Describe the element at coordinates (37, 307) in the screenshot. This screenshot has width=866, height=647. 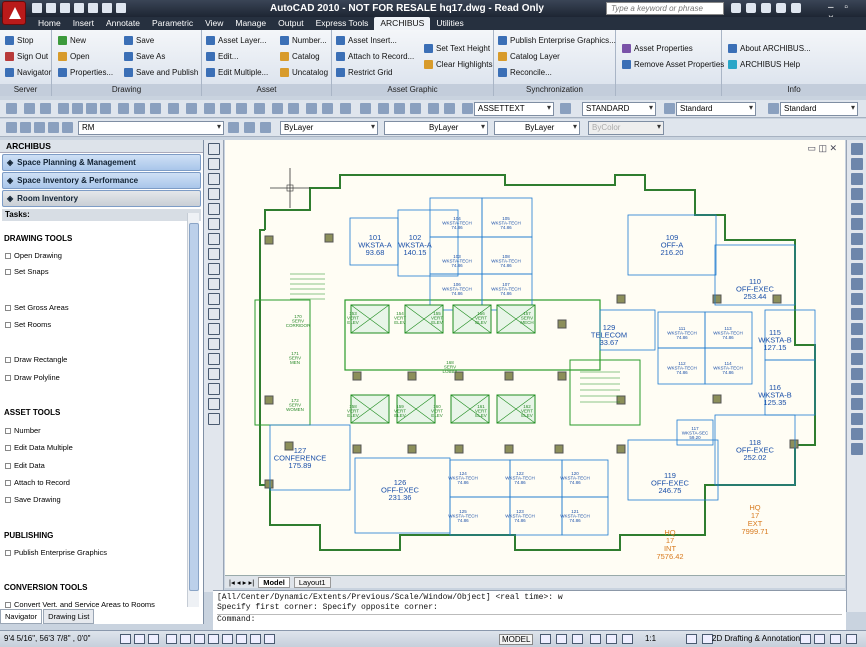
I see `task-set-gross-areas: Set Gross Areas` at that location.